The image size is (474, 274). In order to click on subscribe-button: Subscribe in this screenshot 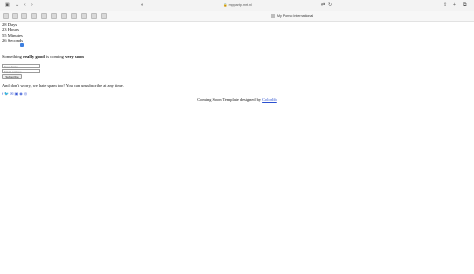, I will do `click(12, 76)`.